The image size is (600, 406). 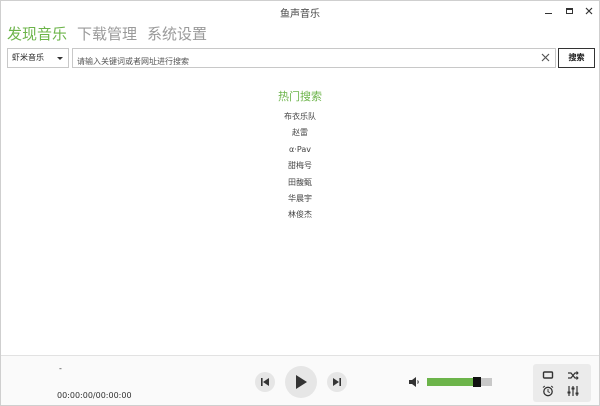 I want to click on chevron-down-icon, so click(x=60, y=58).